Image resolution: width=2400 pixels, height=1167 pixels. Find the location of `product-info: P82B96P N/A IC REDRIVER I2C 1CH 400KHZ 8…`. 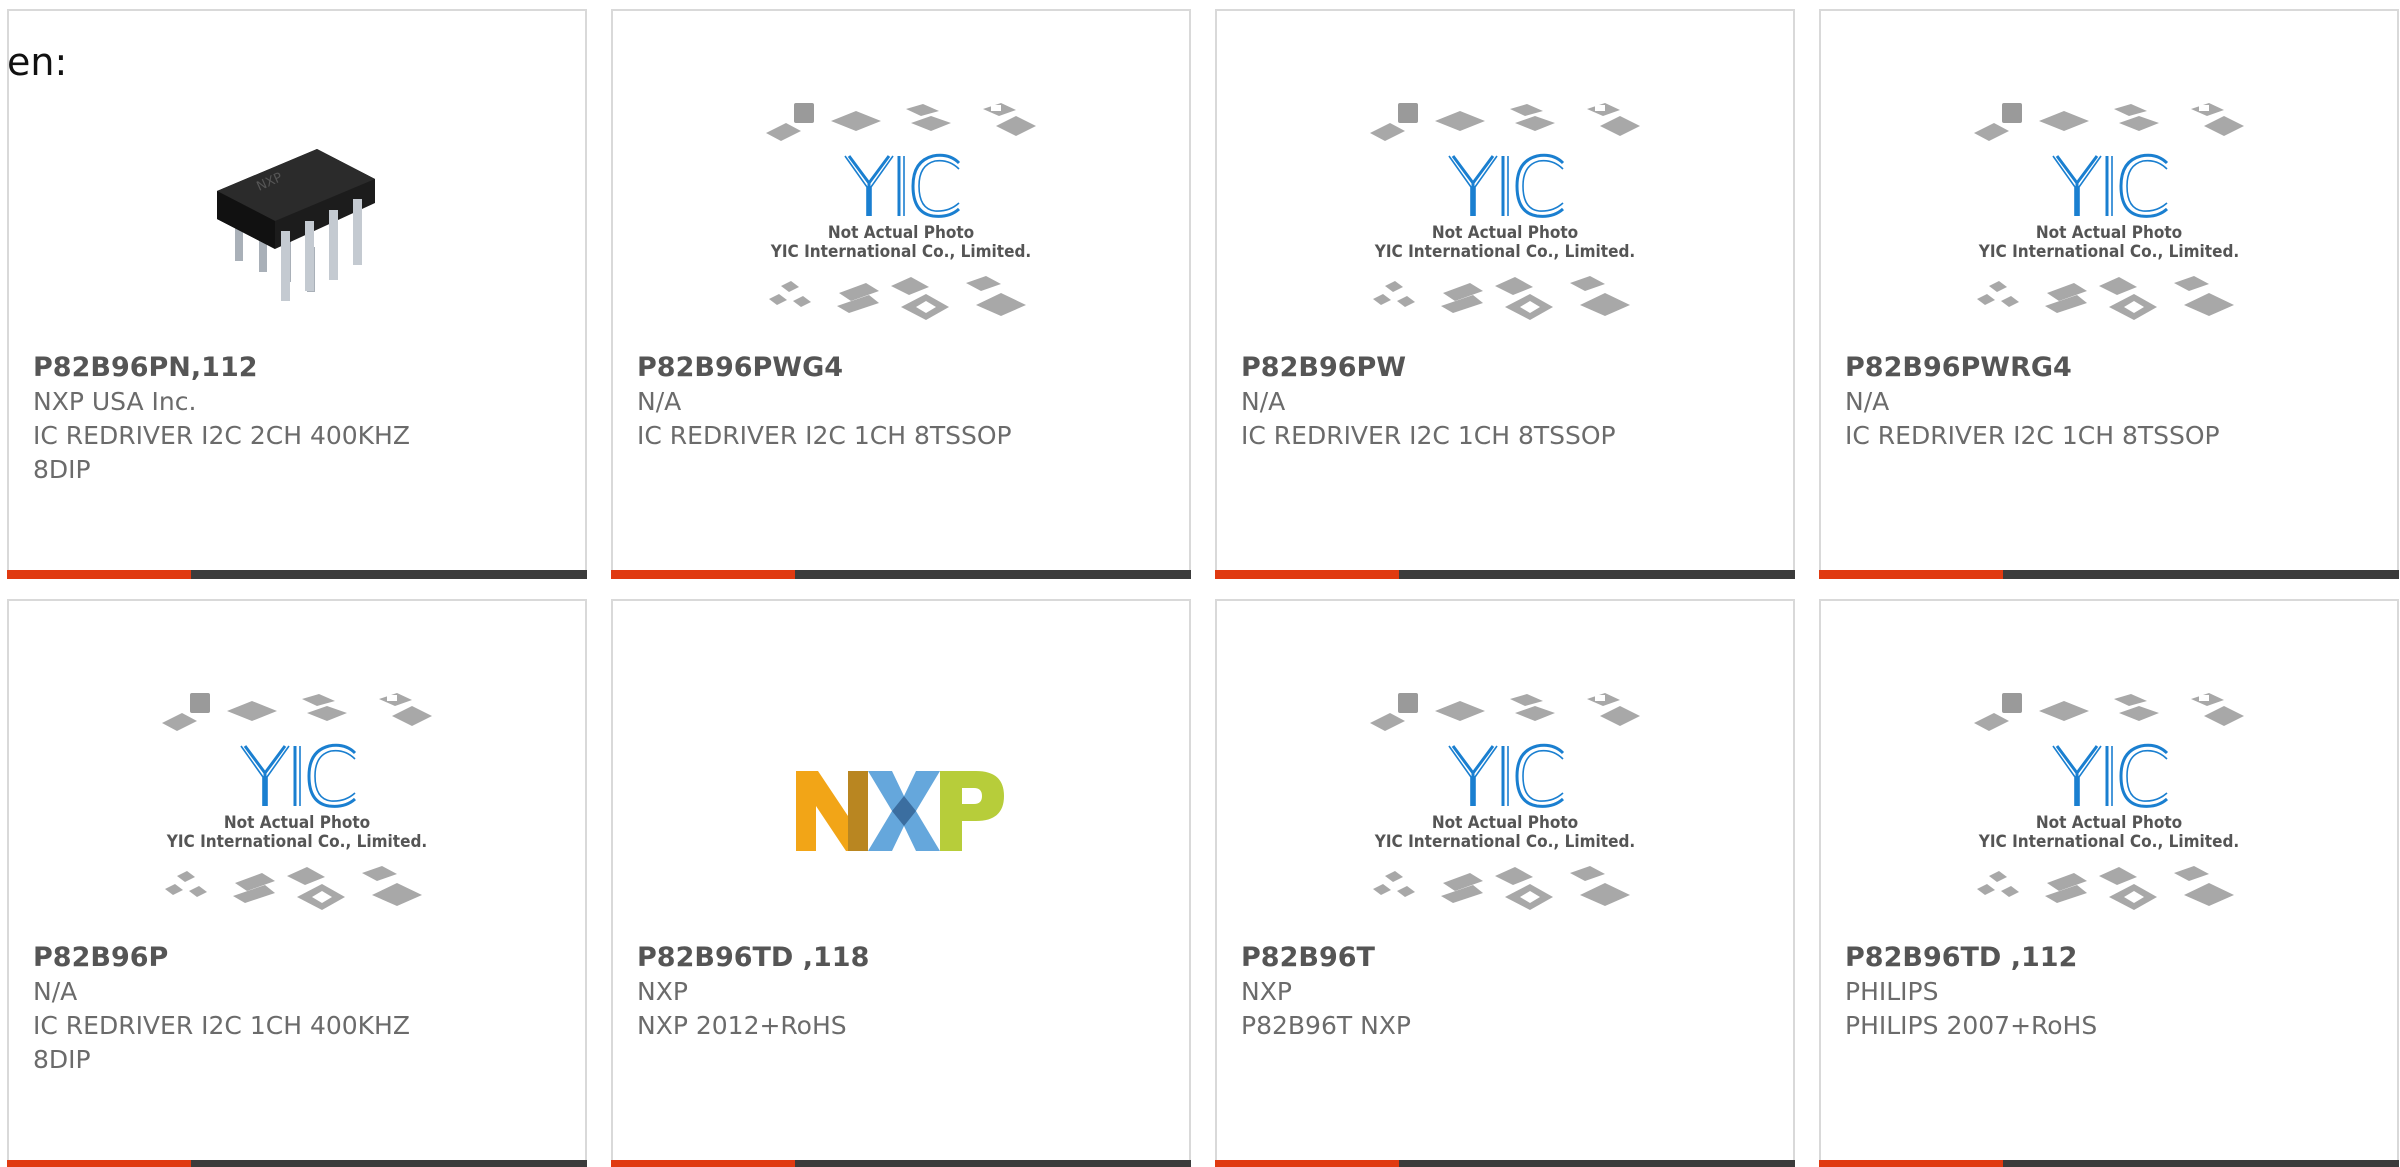

product-info: P82B96P N/A IC REDRIVER I2C 1CH 400KHZ 8… is located at coordinates (299, 1009).